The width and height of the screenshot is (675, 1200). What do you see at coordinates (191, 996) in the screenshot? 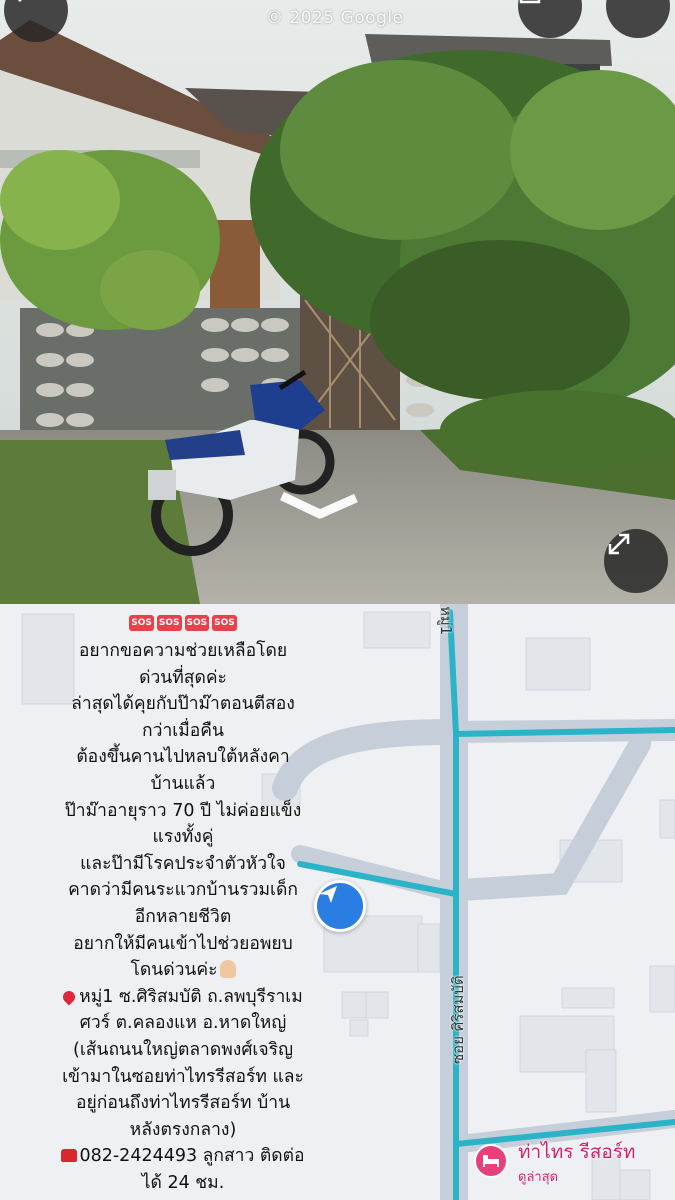
I see `address-line-text: หมู่1 ซ.ศิริสมบัติ ถ.ลพบุรีราเม` at bounding box center [191, 996].